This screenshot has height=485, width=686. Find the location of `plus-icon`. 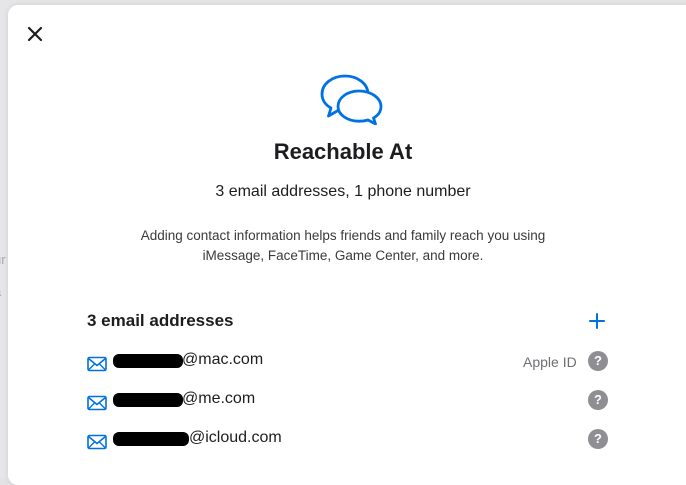

plus-icon is located at coordinates (597, 321).